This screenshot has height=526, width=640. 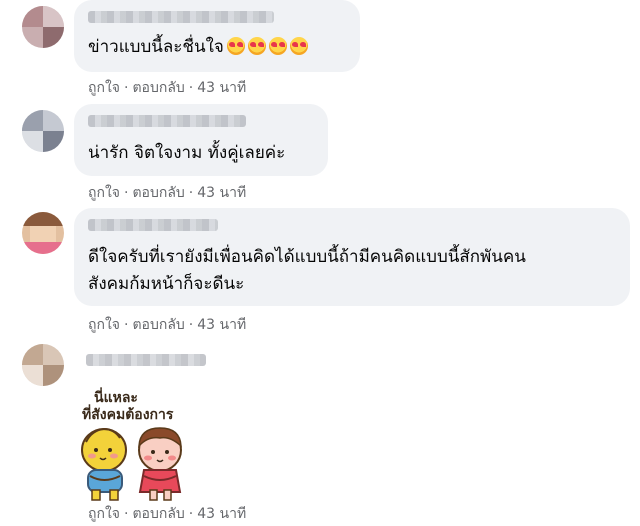 I want to click on comment-text-line-2: สังคมก้มหน้าก็จะดีนะ, so click(x=166, y=284).